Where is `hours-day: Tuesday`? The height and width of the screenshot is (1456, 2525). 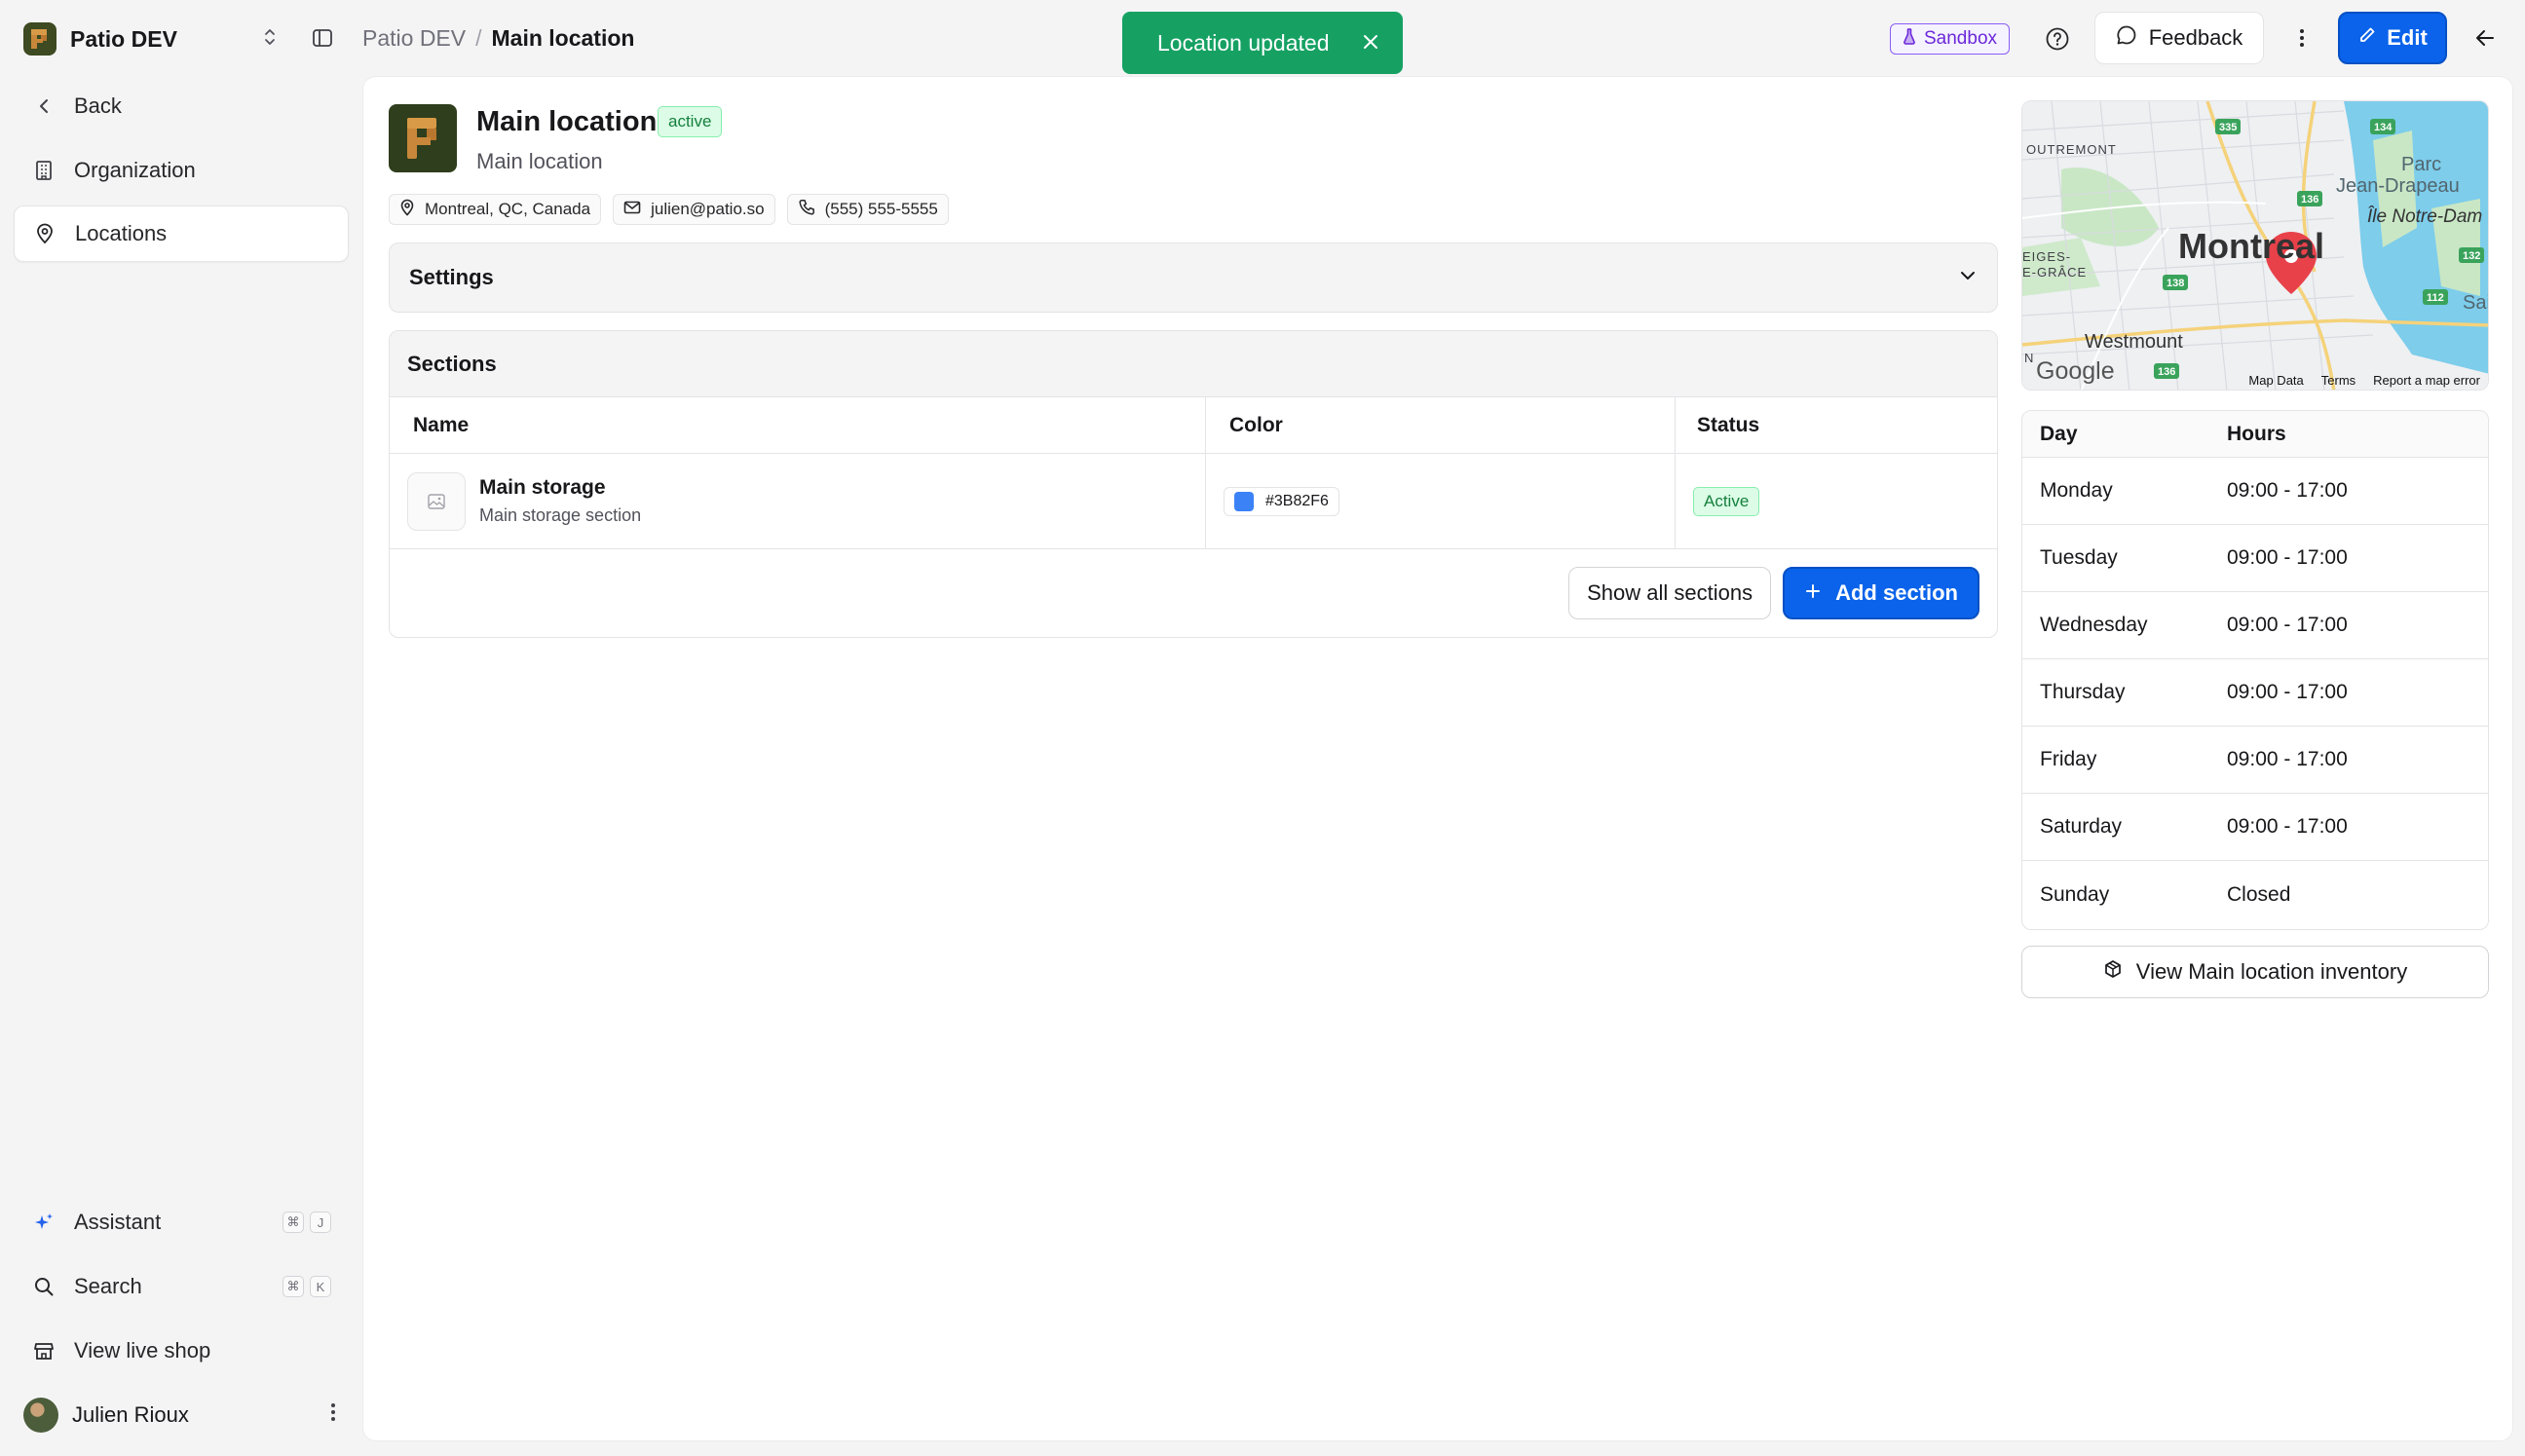 hours-day: Tuesday is located at coordinates (2079, 557).